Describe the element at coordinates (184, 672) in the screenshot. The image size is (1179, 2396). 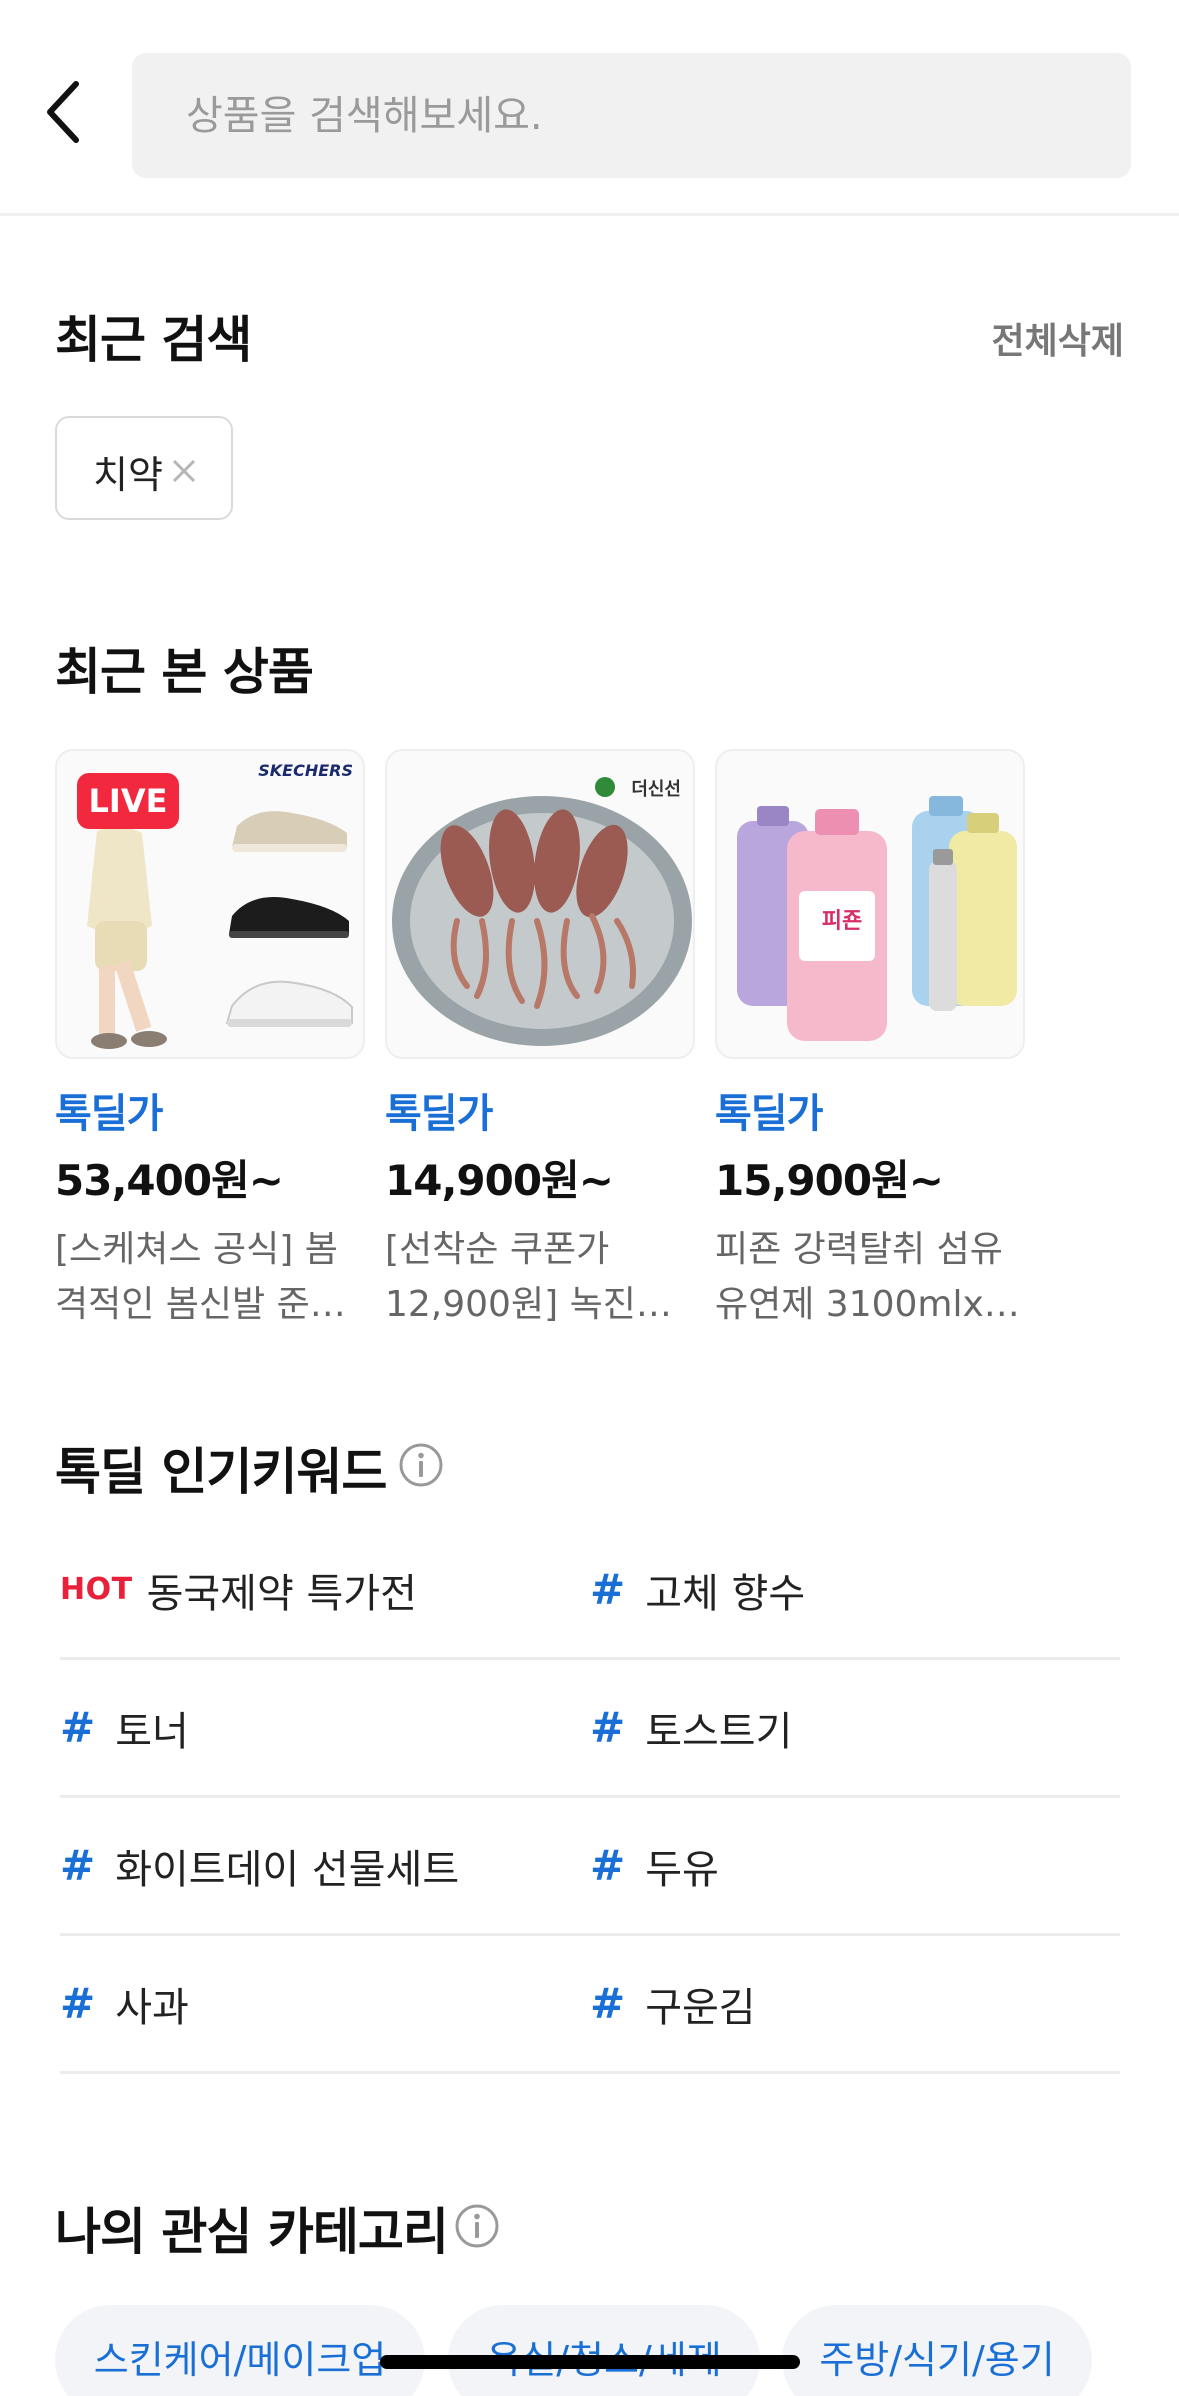
I see `recent-products-title: 최근 본 상품` at that location.